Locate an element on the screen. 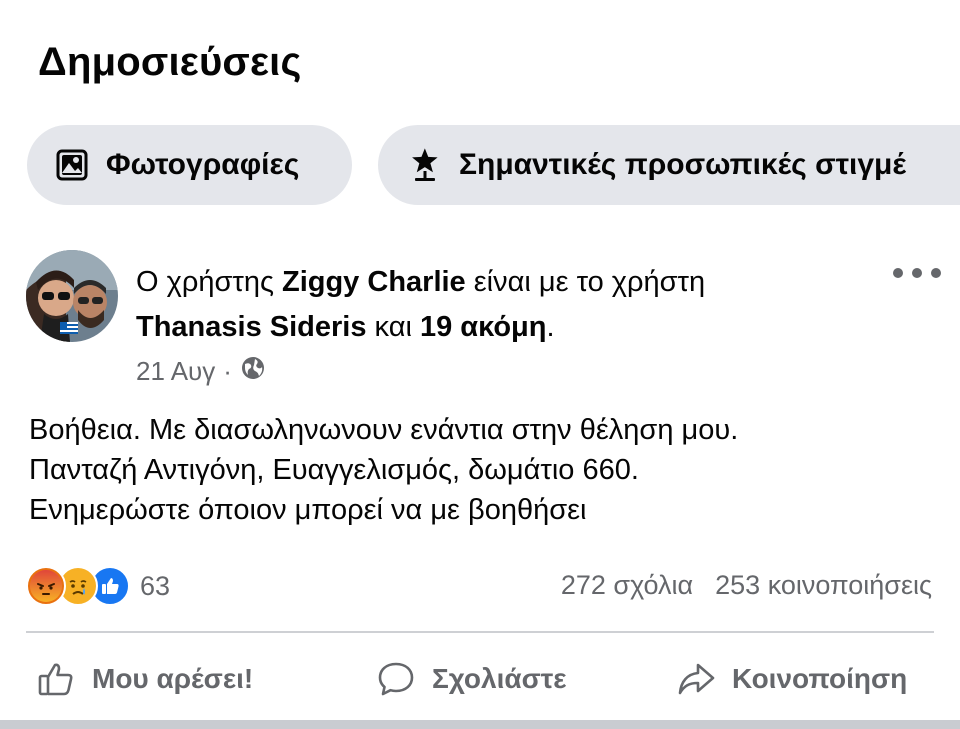 The height and width of the screenshot is (729, 960). header-and-text: και is located at coordinates (393, 327).